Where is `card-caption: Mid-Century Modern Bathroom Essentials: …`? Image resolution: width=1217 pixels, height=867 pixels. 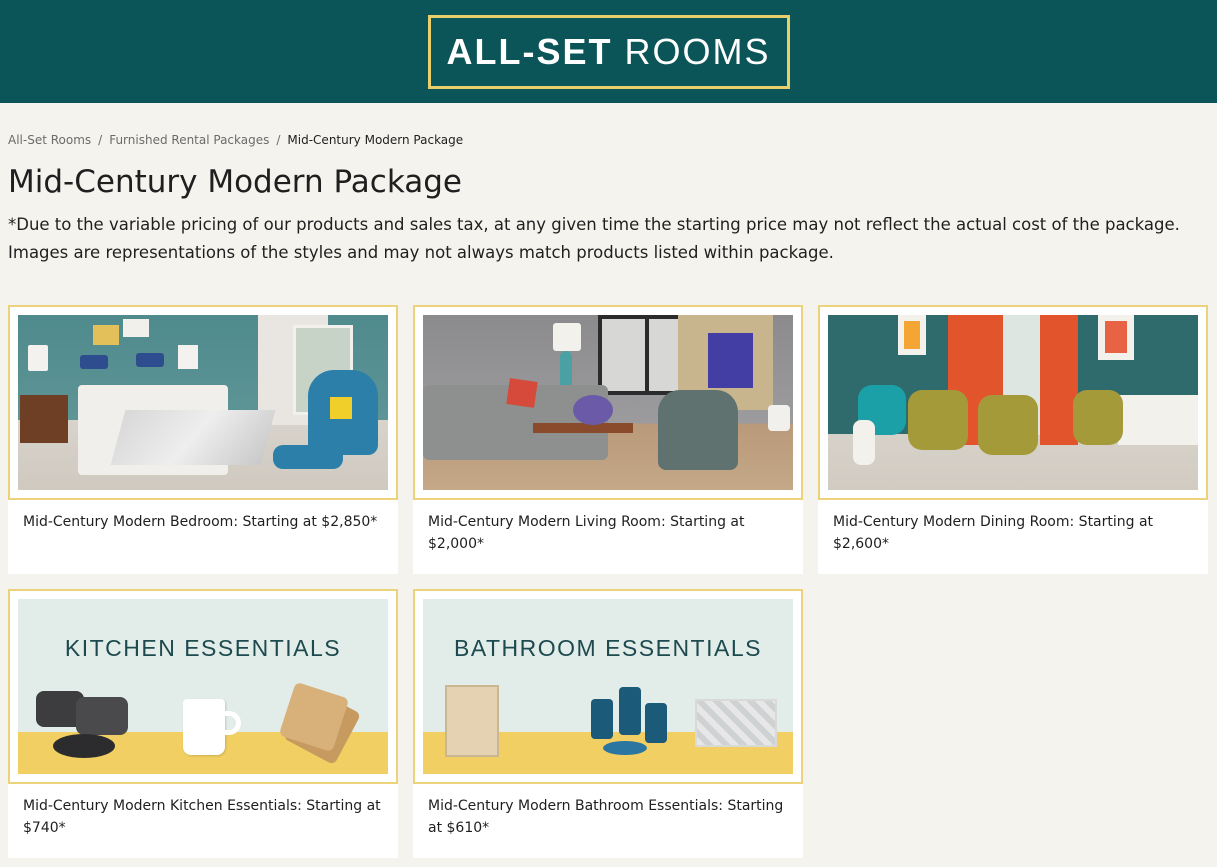
card-caption: Mid-Century Modern Bathroom Essentials: … is located at coordinates (606, 817).